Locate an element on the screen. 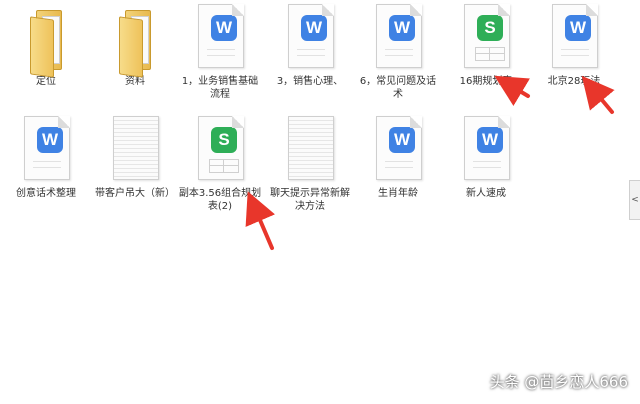 This screenshot has width=640, height=404. file-item-doc-7: W 新人速成 is located at coordinates (486, 157).